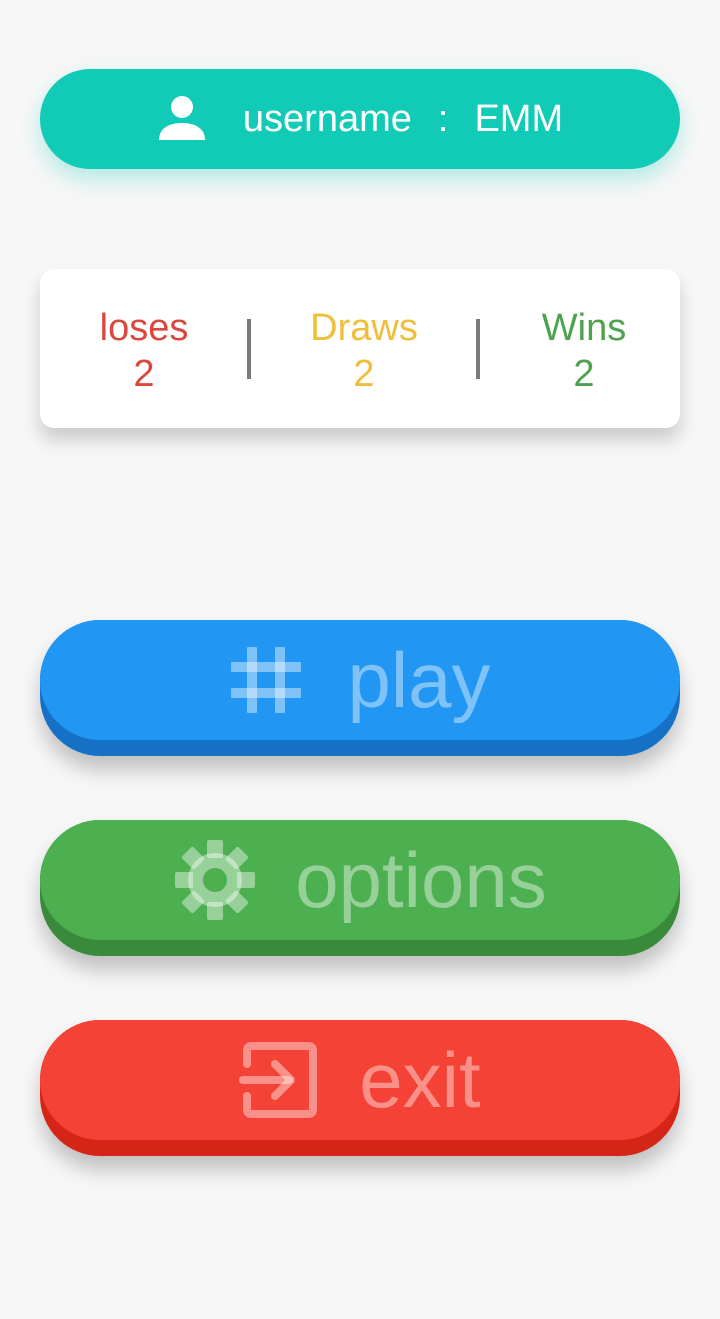  Describe the element at coordinates (266, 680) in the screenshot. I see `grid-hash-icon` at that location.